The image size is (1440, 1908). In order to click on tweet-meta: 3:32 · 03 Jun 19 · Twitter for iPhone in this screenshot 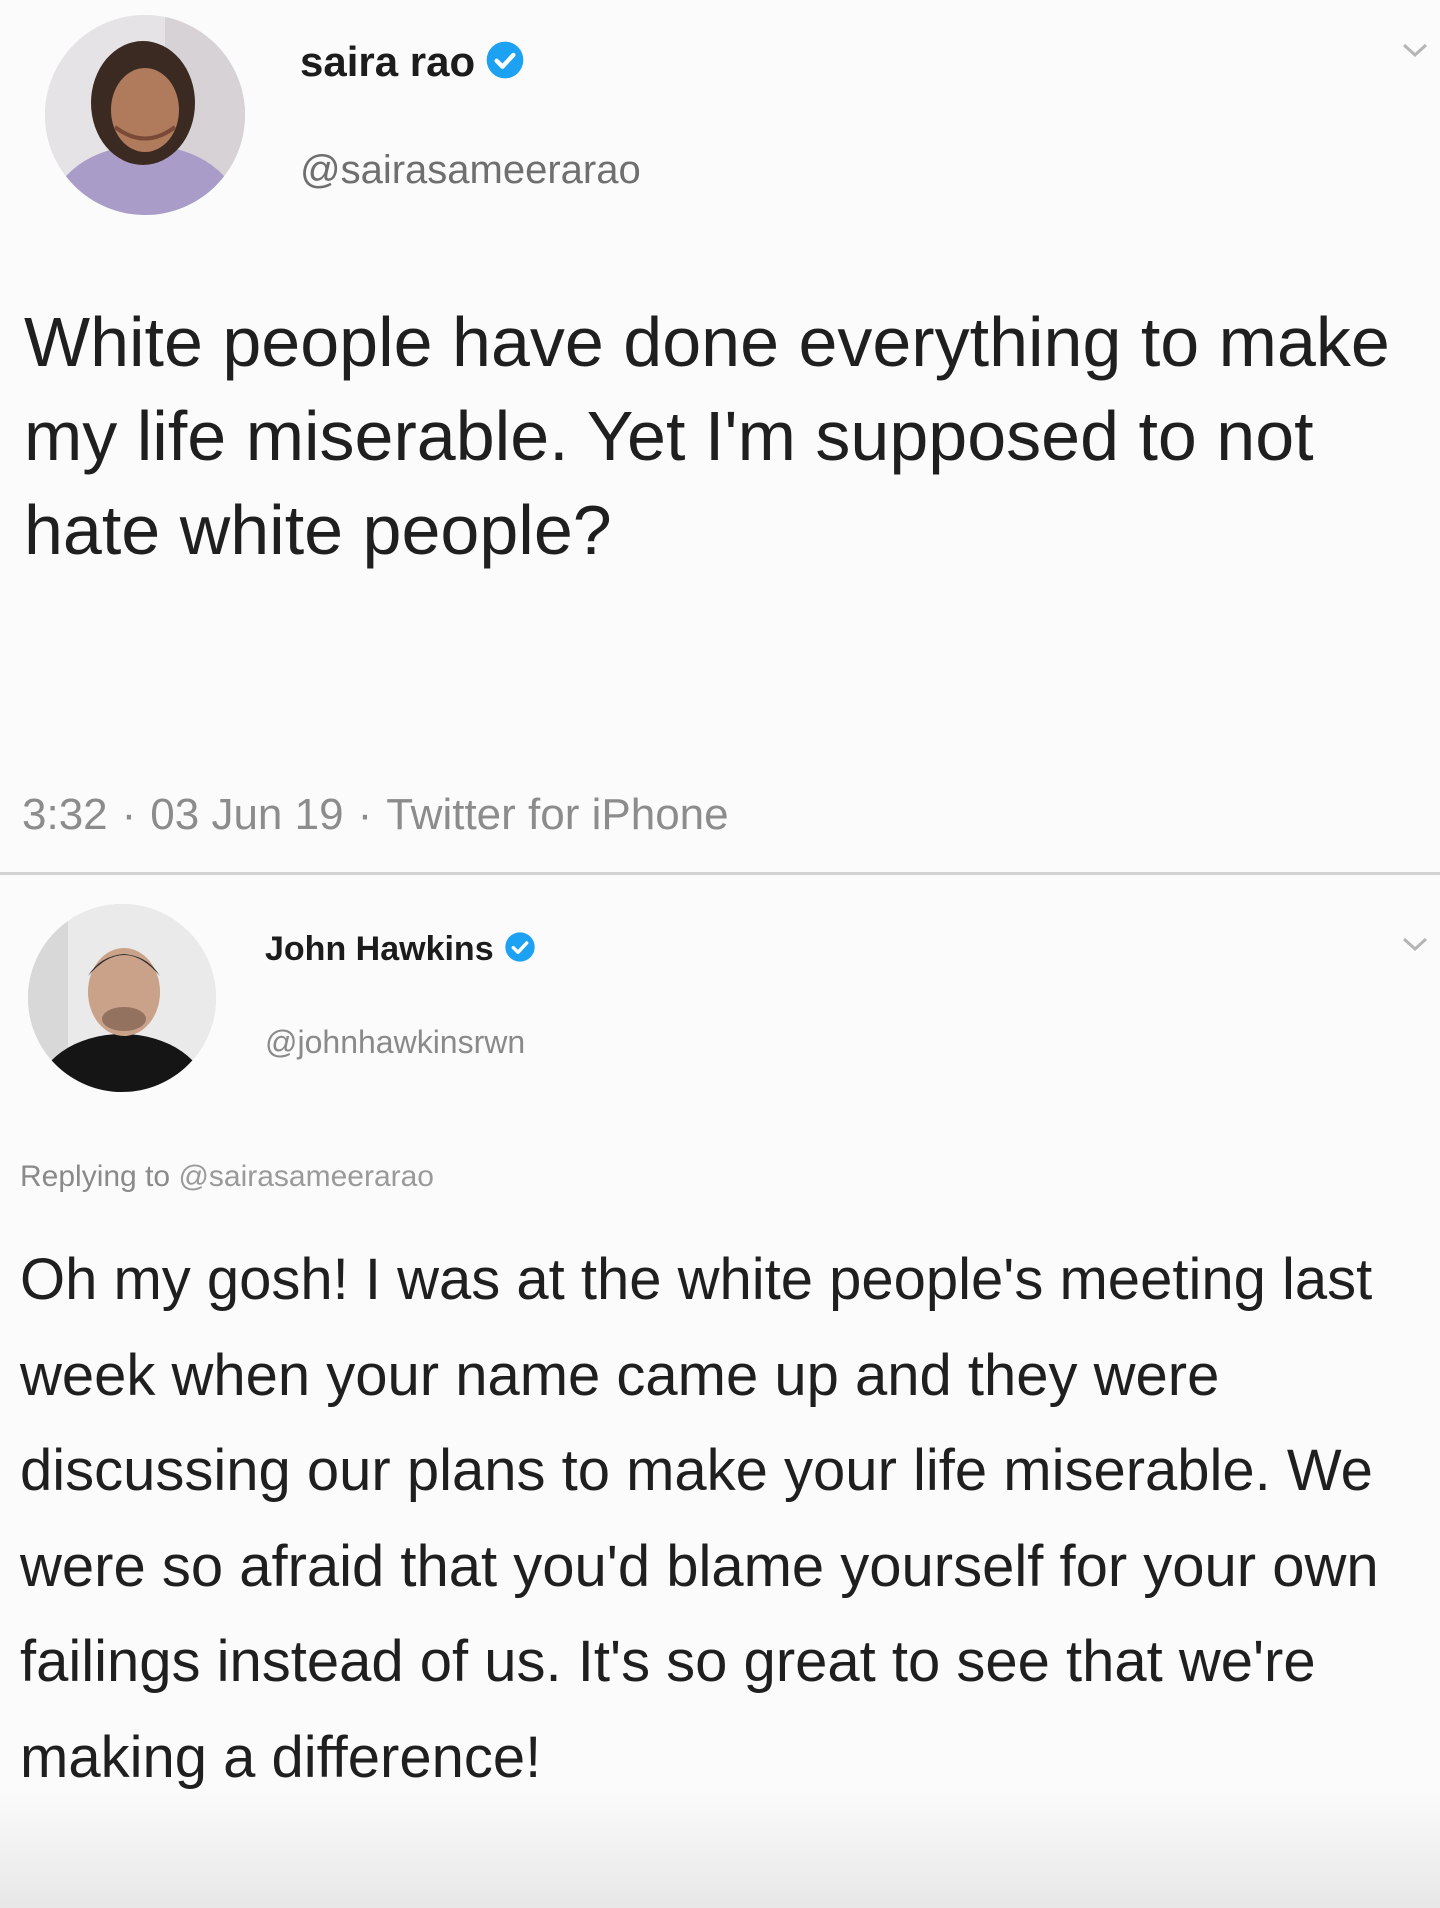, I will do `click(375, 815)`.